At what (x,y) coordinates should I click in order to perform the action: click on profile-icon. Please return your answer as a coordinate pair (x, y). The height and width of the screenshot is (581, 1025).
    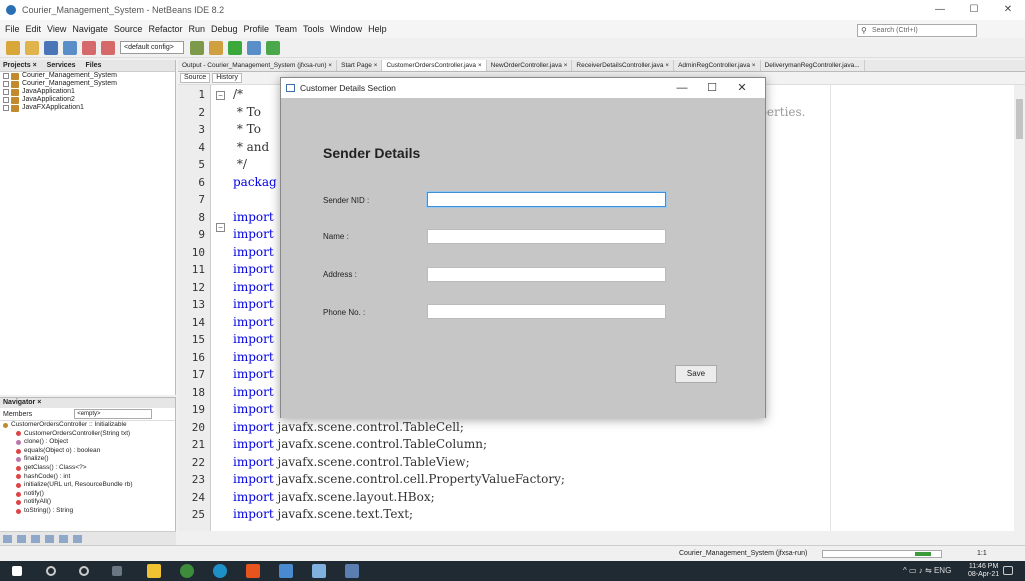
    Looking at the image, I should click on (273, 47).